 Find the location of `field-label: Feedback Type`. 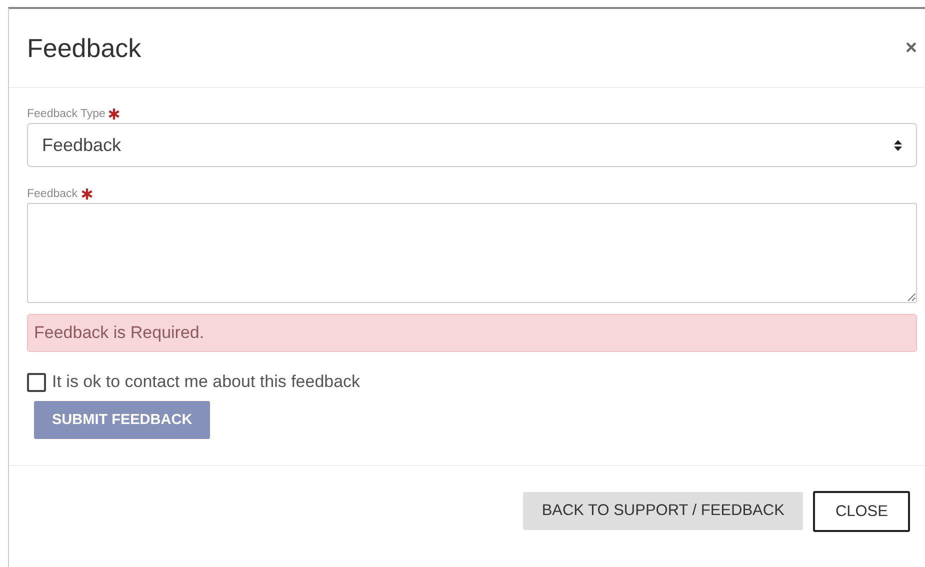

field-label: Feedback Type is located at coordinates (66, 114).